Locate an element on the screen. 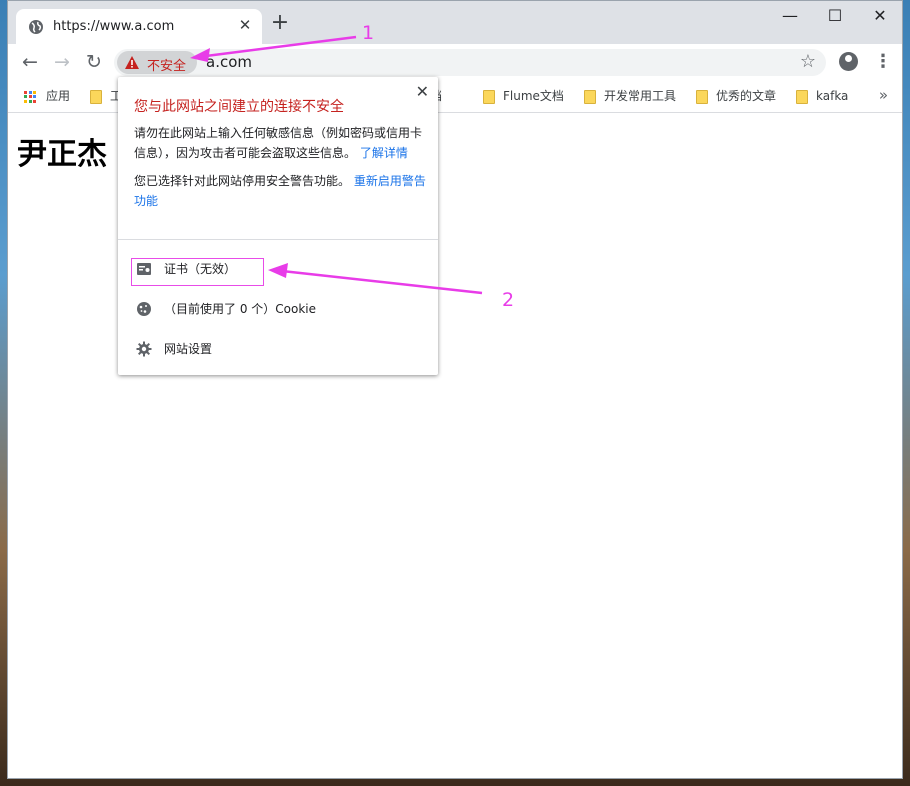 The width and height of the screenshot is (910, 786). annotation-label-1: 1 is located at coordinates (368, 33).